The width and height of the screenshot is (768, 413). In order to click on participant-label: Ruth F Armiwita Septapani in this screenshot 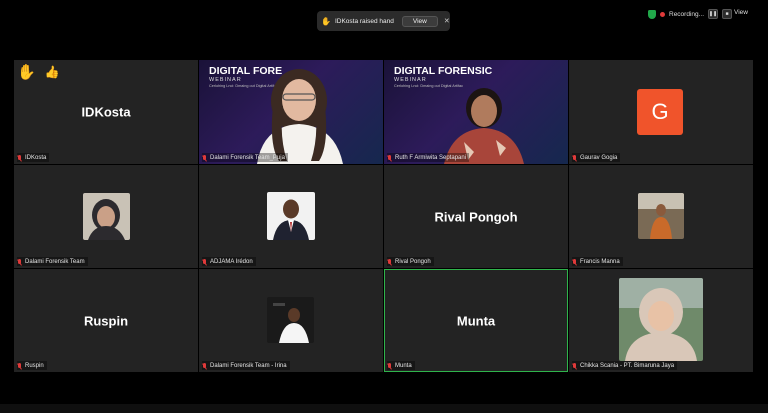, I will do `click(428, 157)`.